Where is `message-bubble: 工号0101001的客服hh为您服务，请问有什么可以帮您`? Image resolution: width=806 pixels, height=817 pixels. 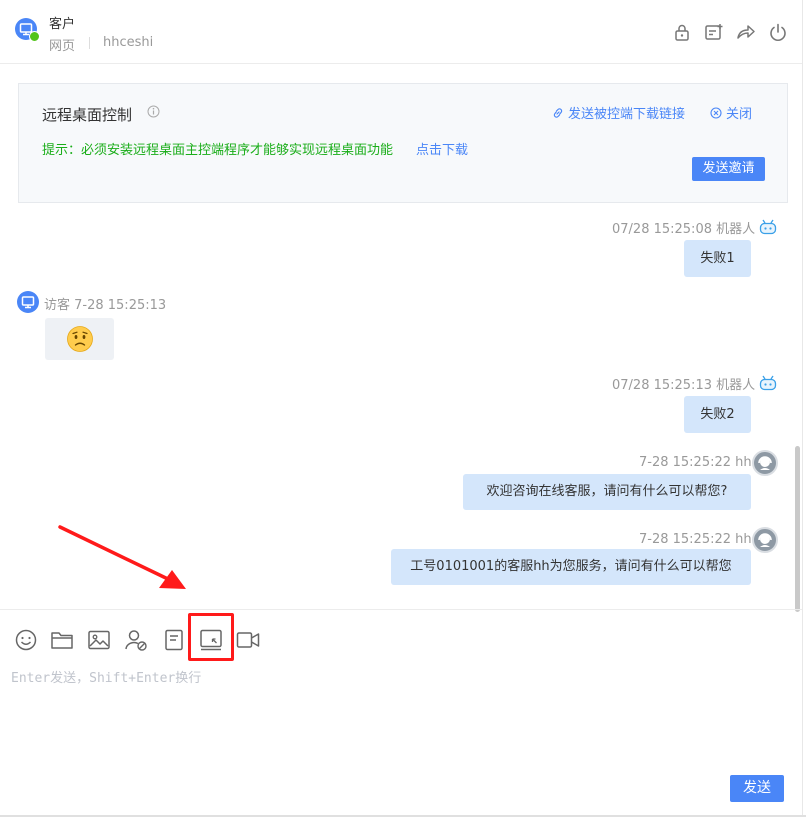
message-bubble: 工号0101001的客服hh为您服务，请问有什么可以帮您 is located at coordinates (571, 567).